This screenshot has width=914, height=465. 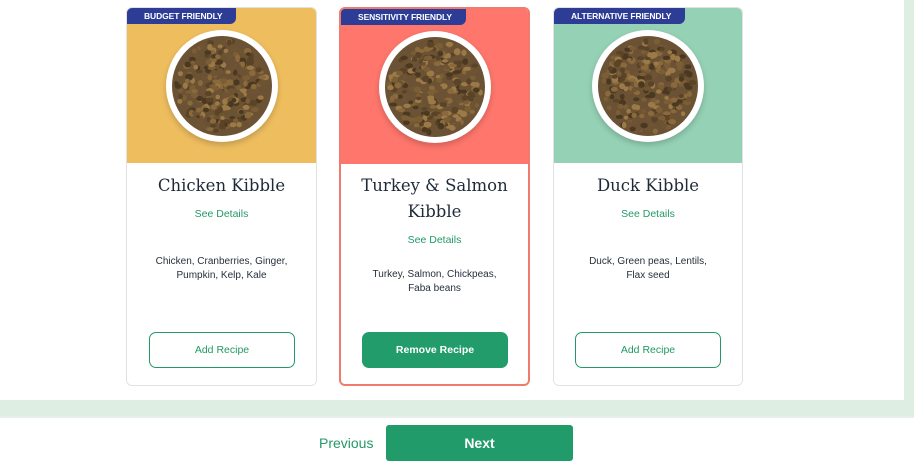 What do you see at coordinates (346, 443) in the screenshot?
I see `previous-button: Previous` at bounding box center [346, 443].